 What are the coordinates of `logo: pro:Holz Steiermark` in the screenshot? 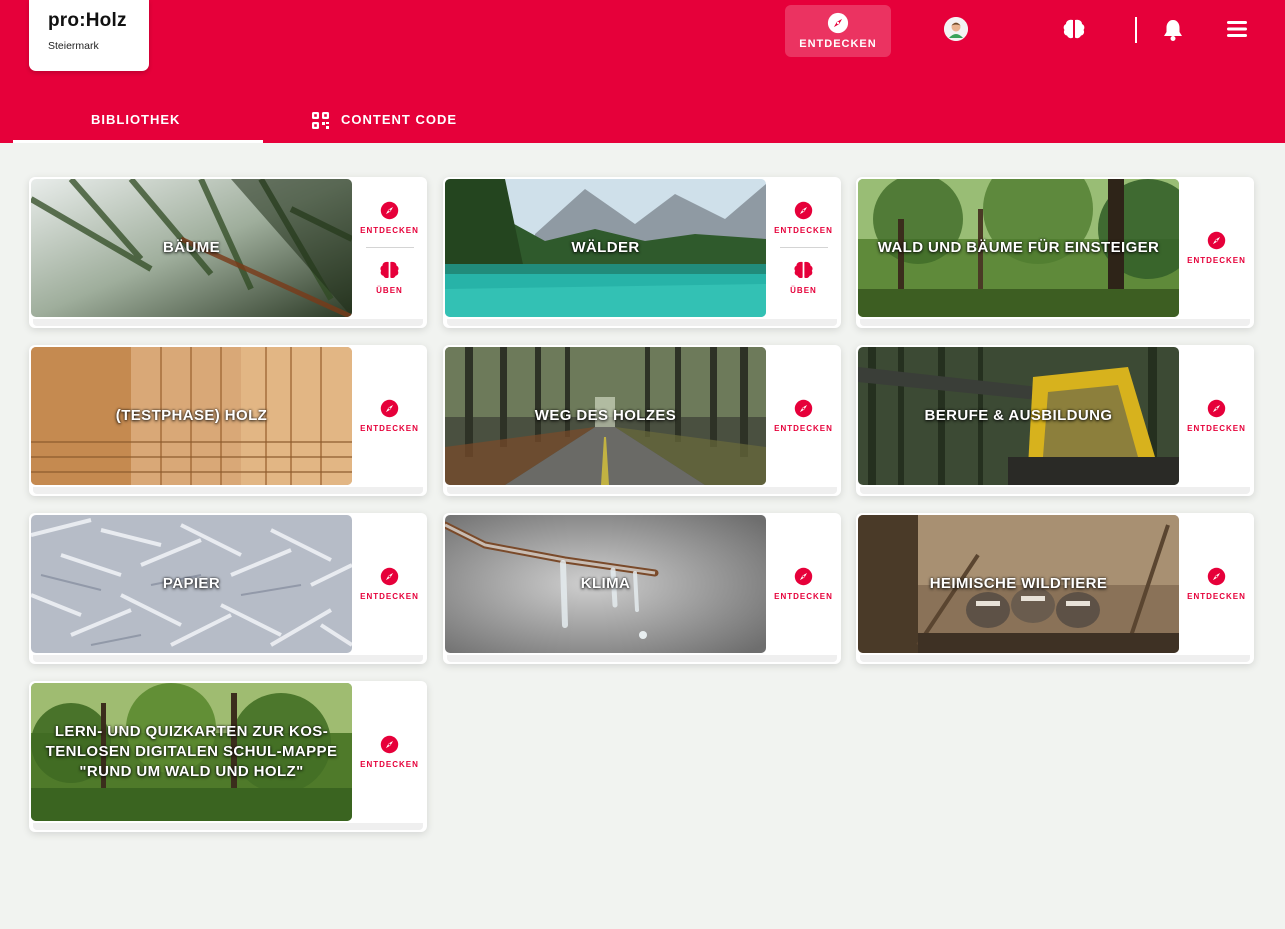 It's located at (89, 35).